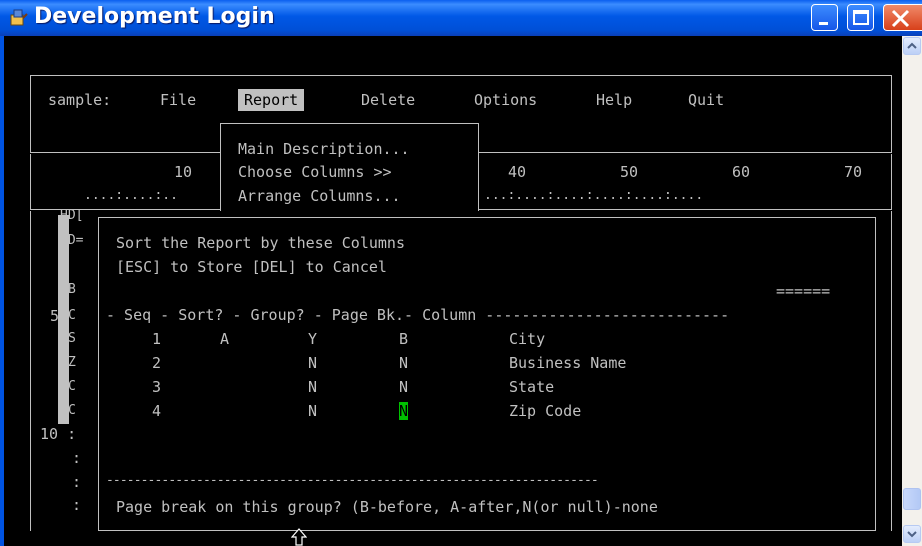 This screenshot has width=922, height=546. What do you see at coordinates (154, 16) in the screenshot?
I see `window-title: Development Login` at bounding box center [154, 16].